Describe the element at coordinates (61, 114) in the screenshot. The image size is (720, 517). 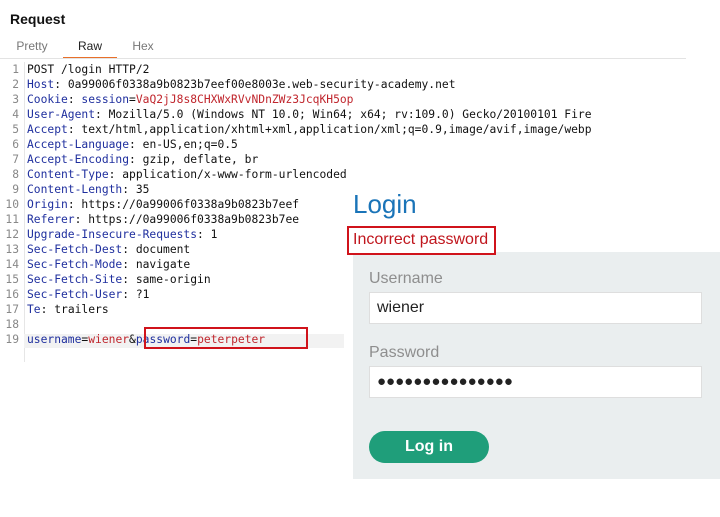
I see `header-name: User-Agent` at that location.